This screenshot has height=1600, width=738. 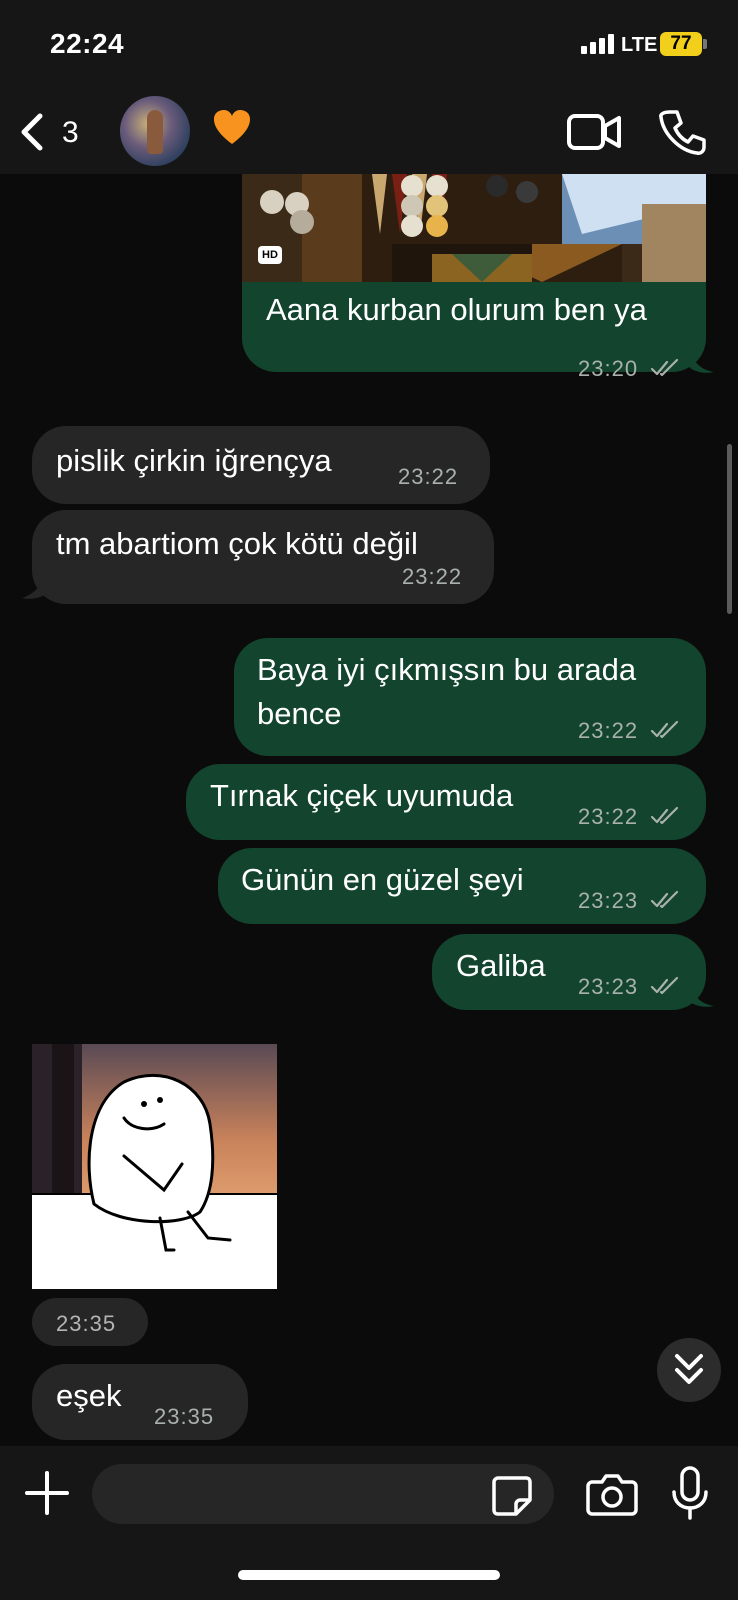 I want to click on blob-character-sticker, so click(x=154, y=1166).